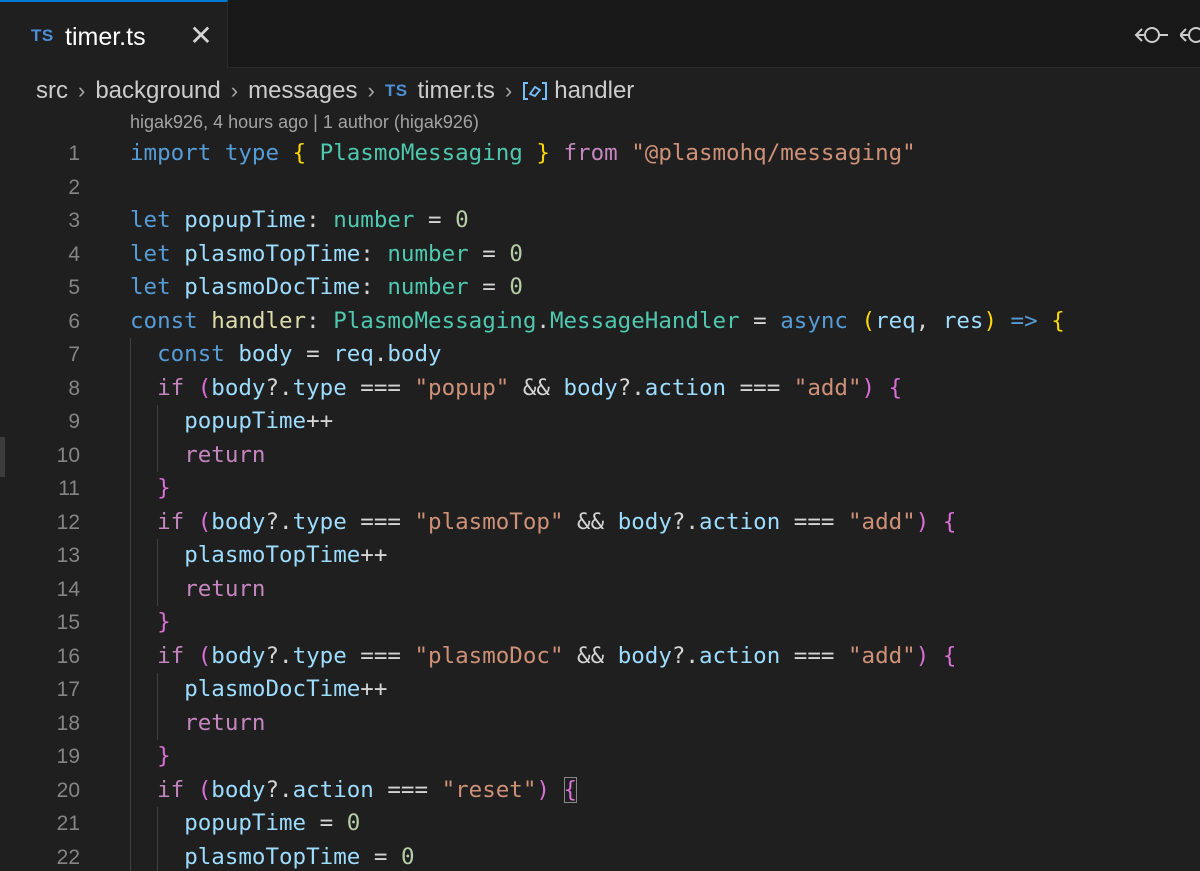 The height and width of the screenshot is (871, 1200). I want to click on line-number: 3, so click(74, 220).